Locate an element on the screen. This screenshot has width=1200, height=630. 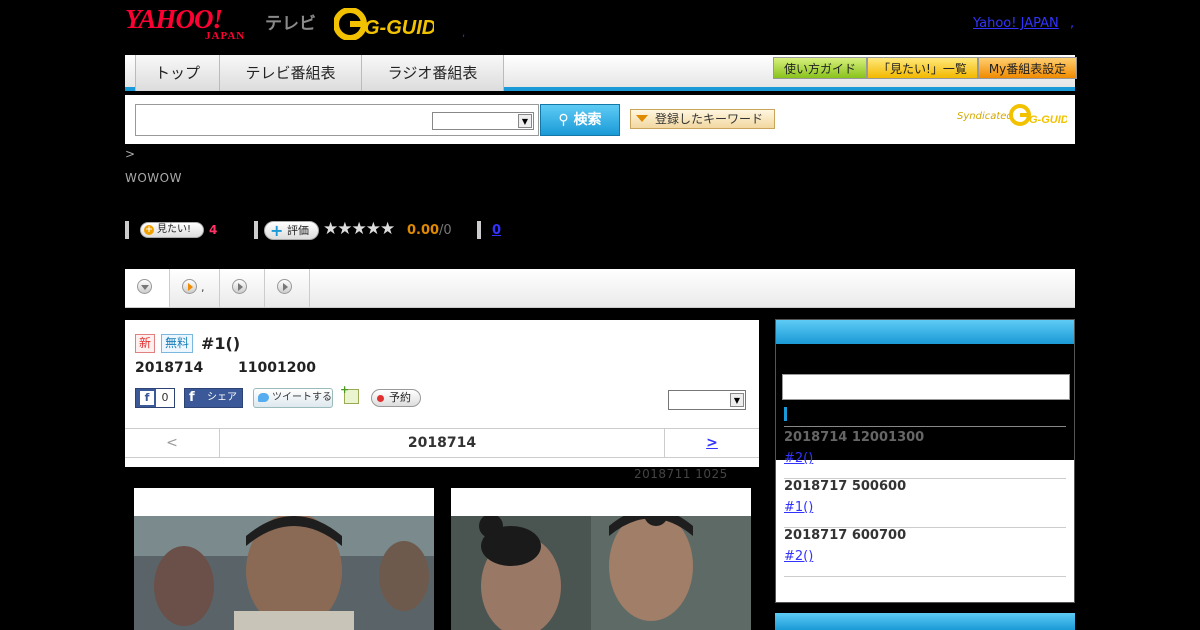
tab-top: トップ is located at coordinates (178, 73).